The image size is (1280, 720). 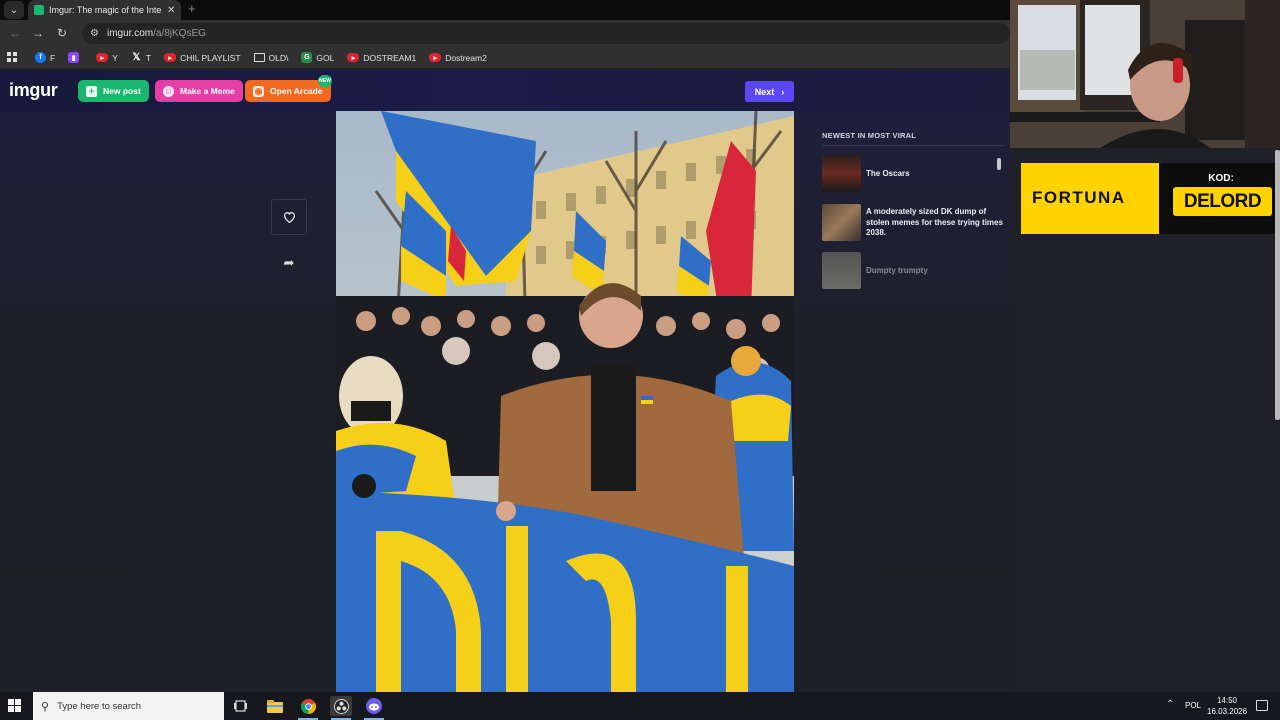 I want to click on favorite-button, so click(x=289, y=217).